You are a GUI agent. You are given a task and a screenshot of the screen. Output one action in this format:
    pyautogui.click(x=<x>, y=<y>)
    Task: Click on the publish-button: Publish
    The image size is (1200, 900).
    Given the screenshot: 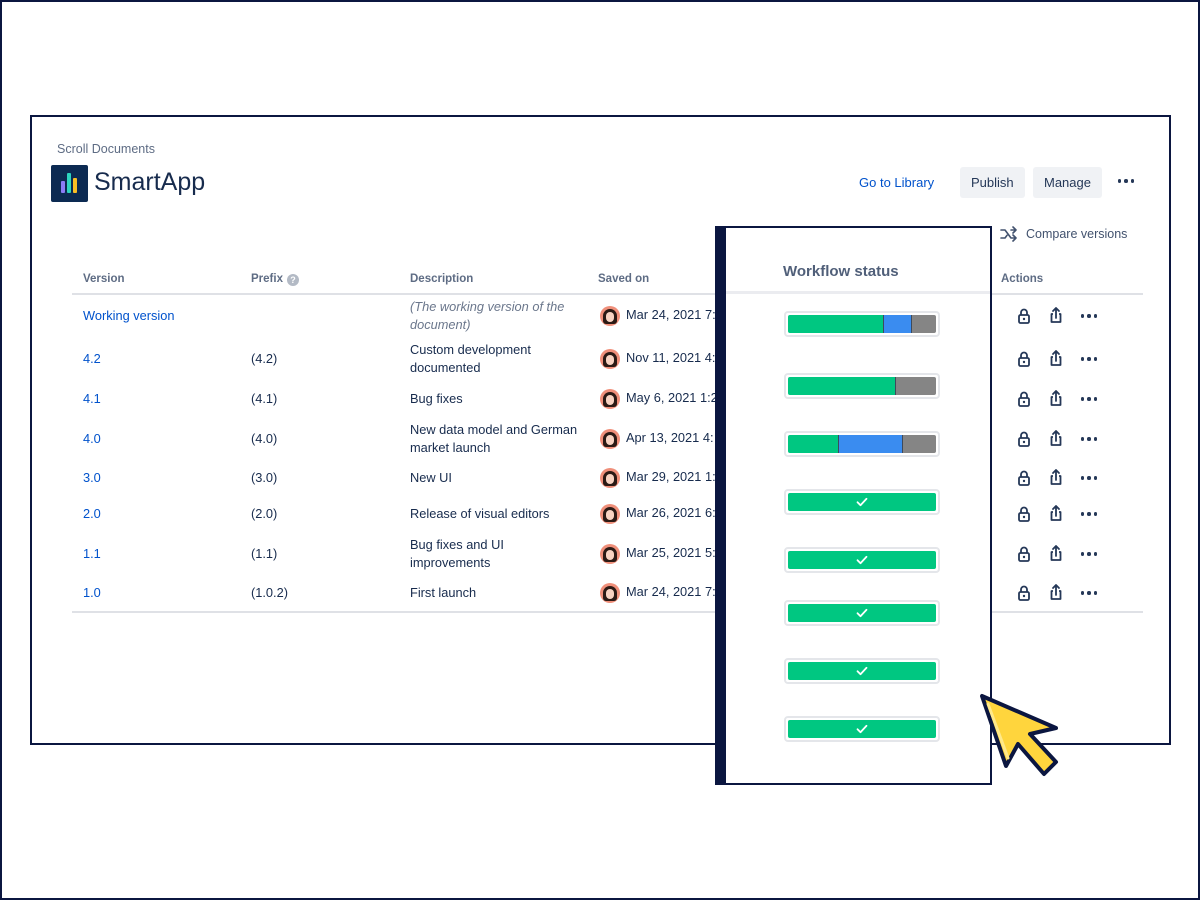 What is the action you would take?
    pyautogui.click(x=992, y=182)
    